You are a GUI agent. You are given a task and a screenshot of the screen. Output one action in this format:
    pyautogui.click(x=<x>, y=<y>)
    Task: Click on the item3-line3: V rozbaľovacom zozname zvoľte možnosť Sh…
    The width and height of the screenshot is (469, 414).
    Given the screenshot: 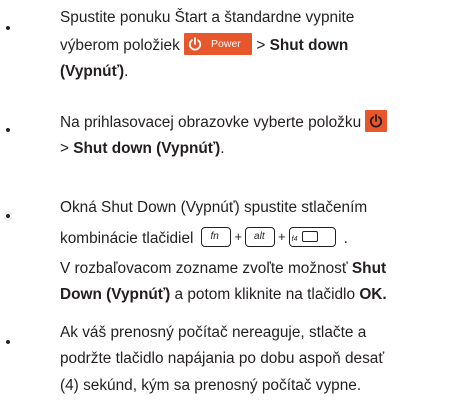 What is the action you would take?
    pyautogui.click(x=223, y=268)
    